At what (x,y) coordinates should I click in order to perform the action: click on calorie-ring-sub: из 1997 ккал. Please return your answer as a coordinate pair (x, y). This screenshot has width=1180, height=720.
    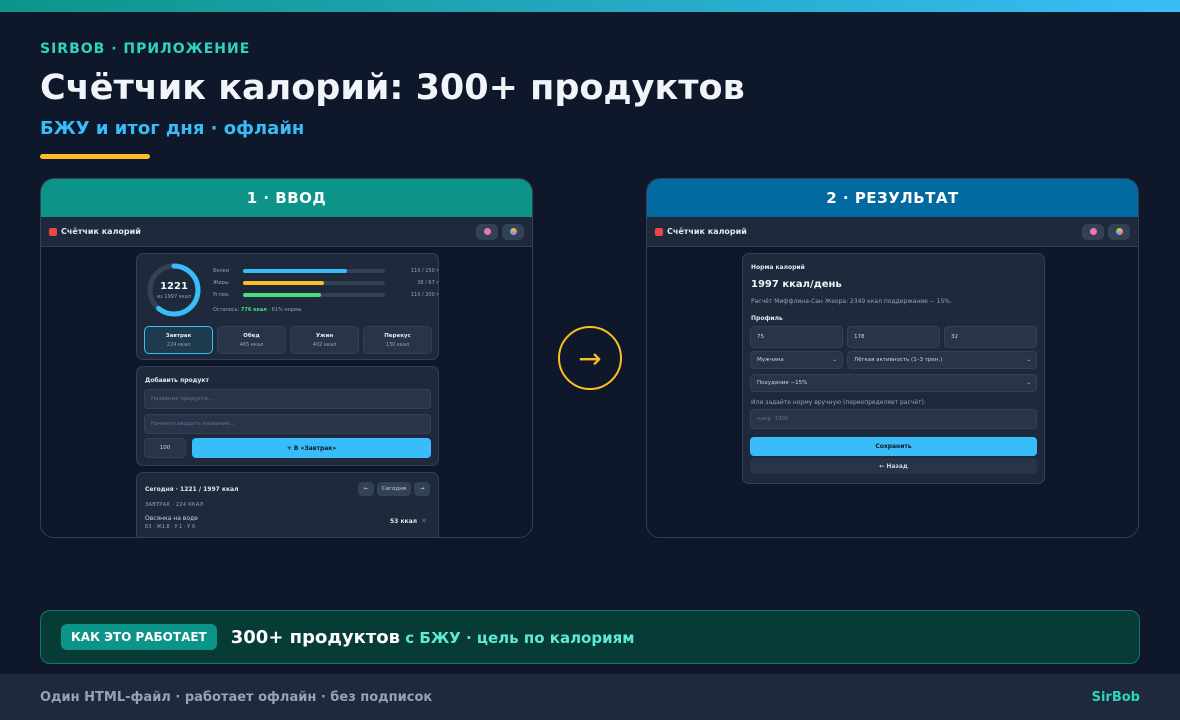
    Looking at the image, I should click on (174, 297).